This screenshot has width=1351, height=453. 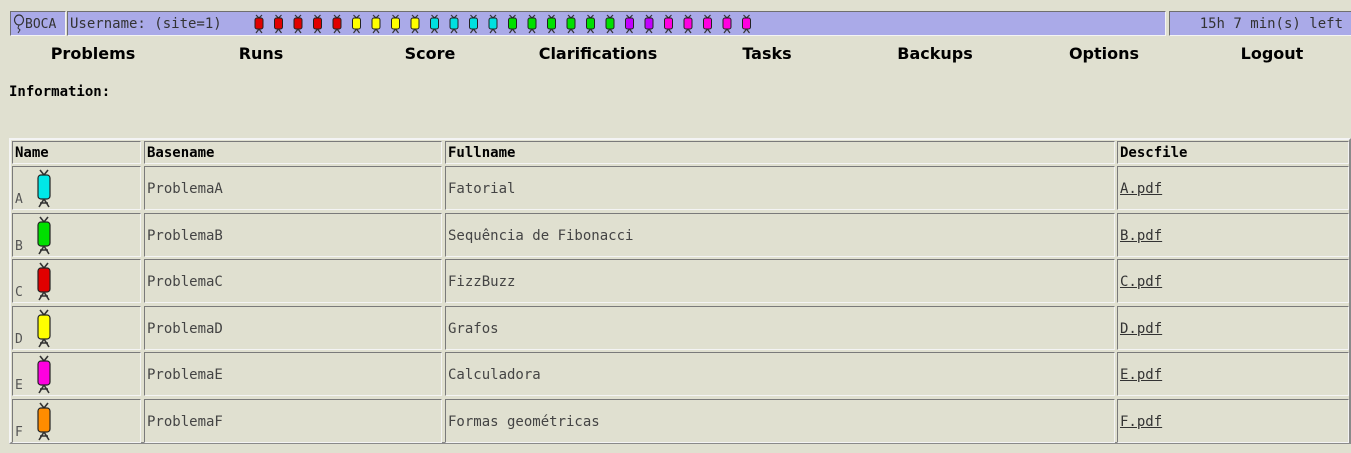 I want to click on problem-basename: ProblemaD, so click(x=293, y=328).